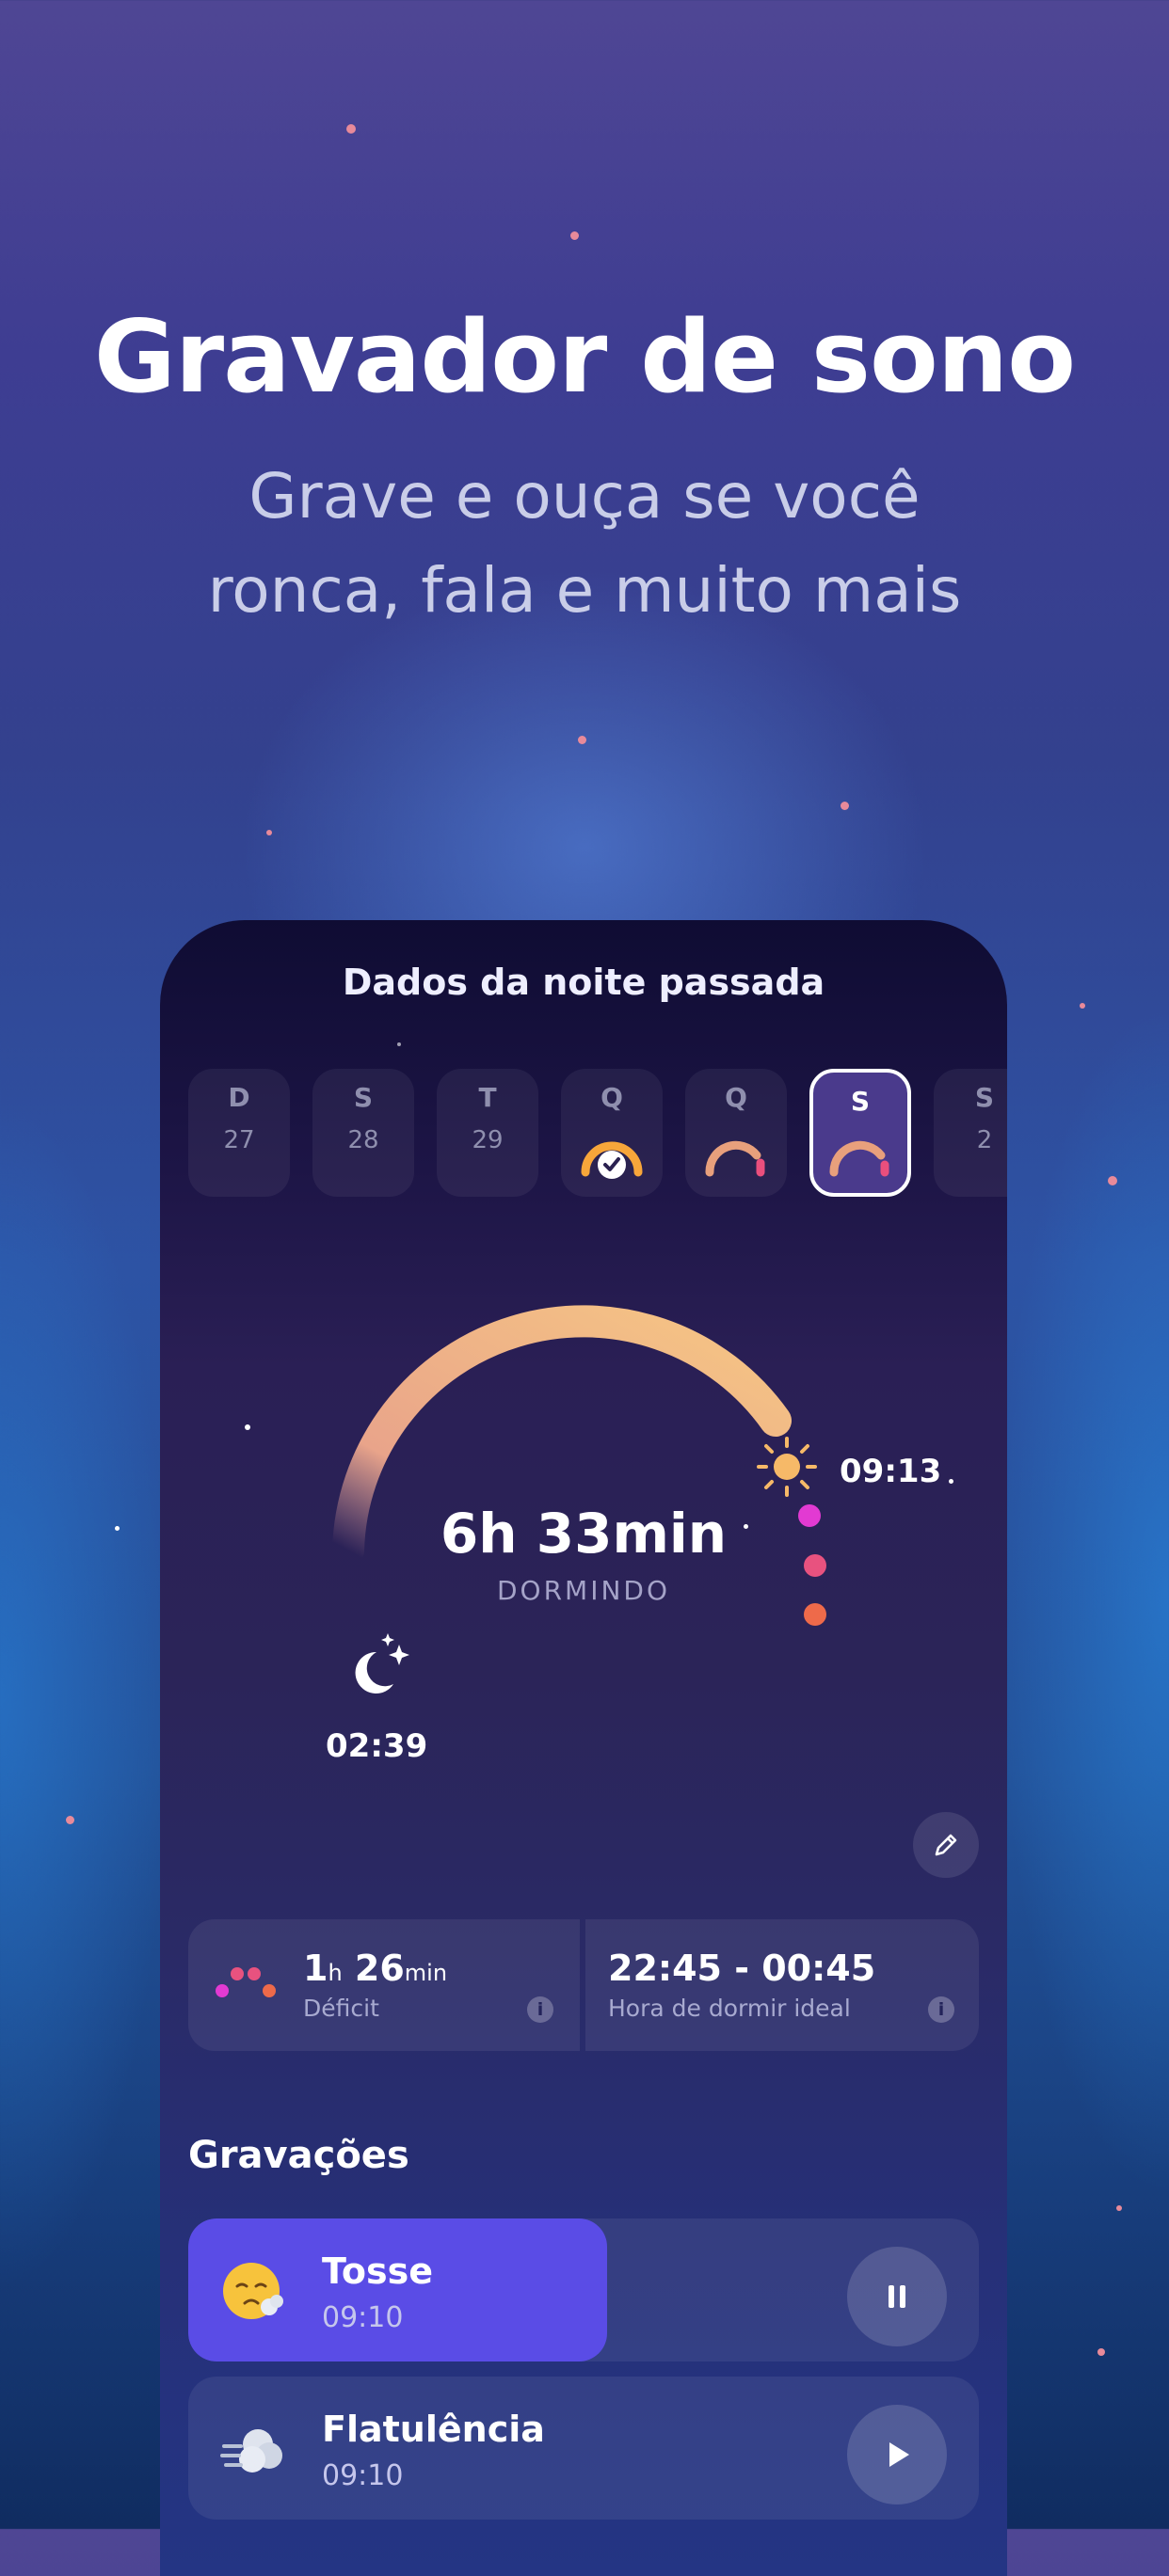 This screenshot has width=1169, height=2576. I want to click on ideal-bedtime-value: 22:45 - 00:45, so click(742, 1968).